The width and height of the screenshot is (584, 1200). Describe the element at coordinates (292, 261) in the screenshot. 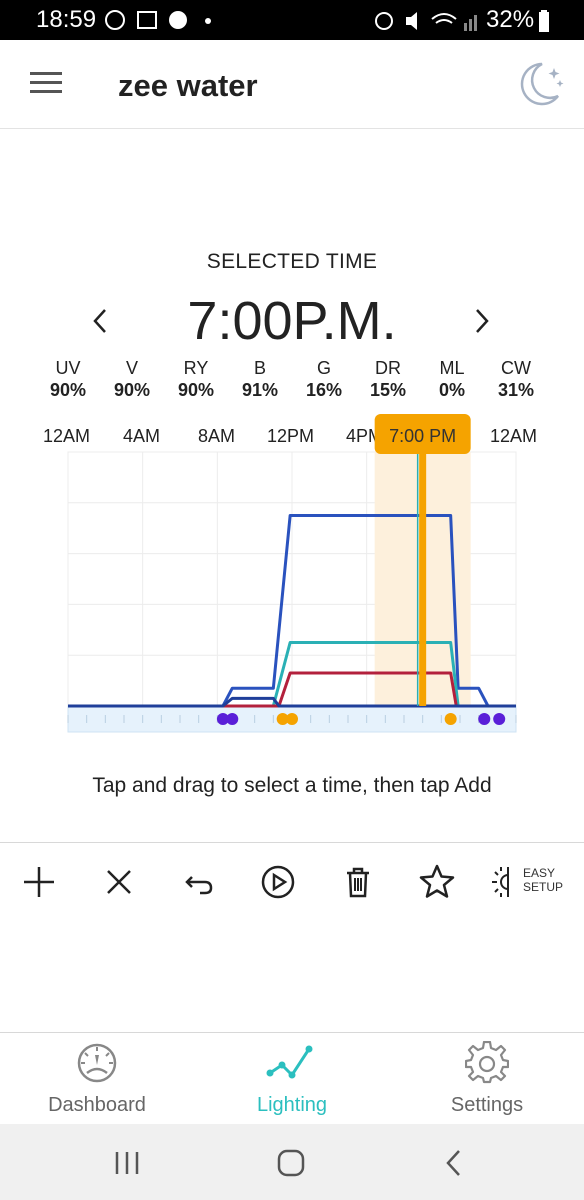

I see `selected-time-label: SELECTED TIME` at that location.